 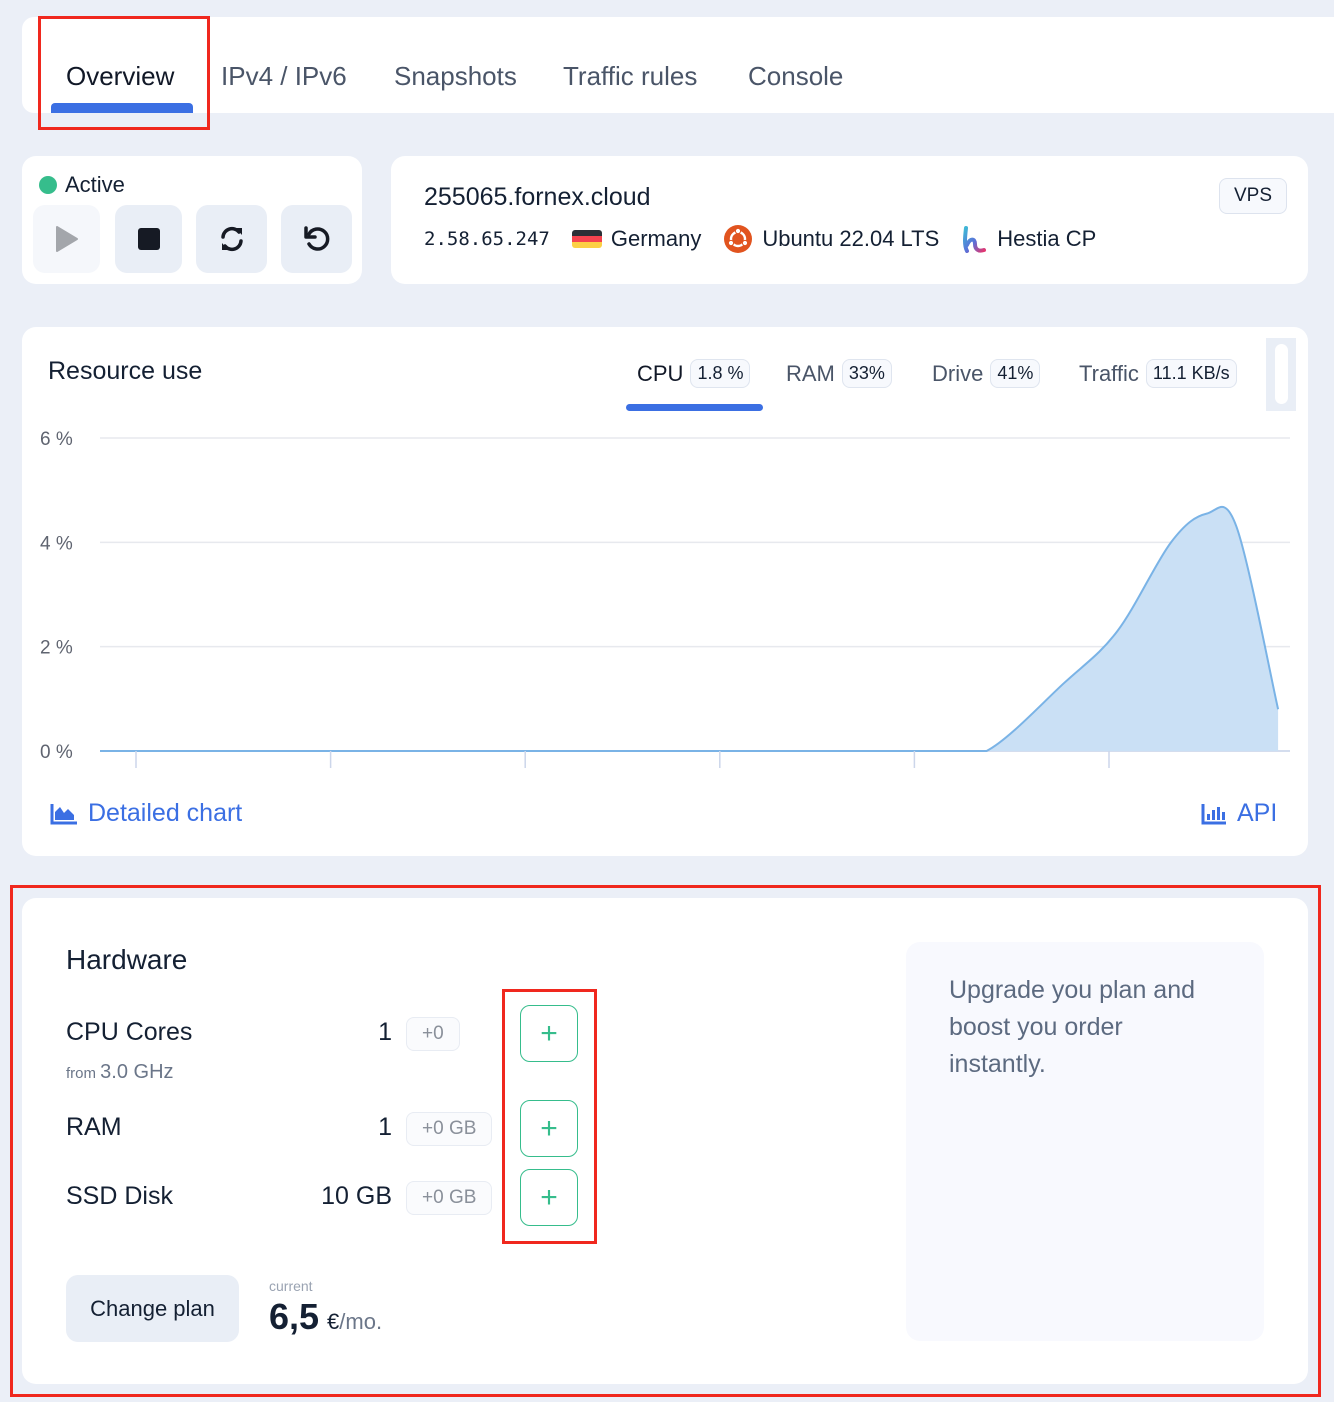 I want to click on bar-chart-icon, so click(x=1213, y=813).